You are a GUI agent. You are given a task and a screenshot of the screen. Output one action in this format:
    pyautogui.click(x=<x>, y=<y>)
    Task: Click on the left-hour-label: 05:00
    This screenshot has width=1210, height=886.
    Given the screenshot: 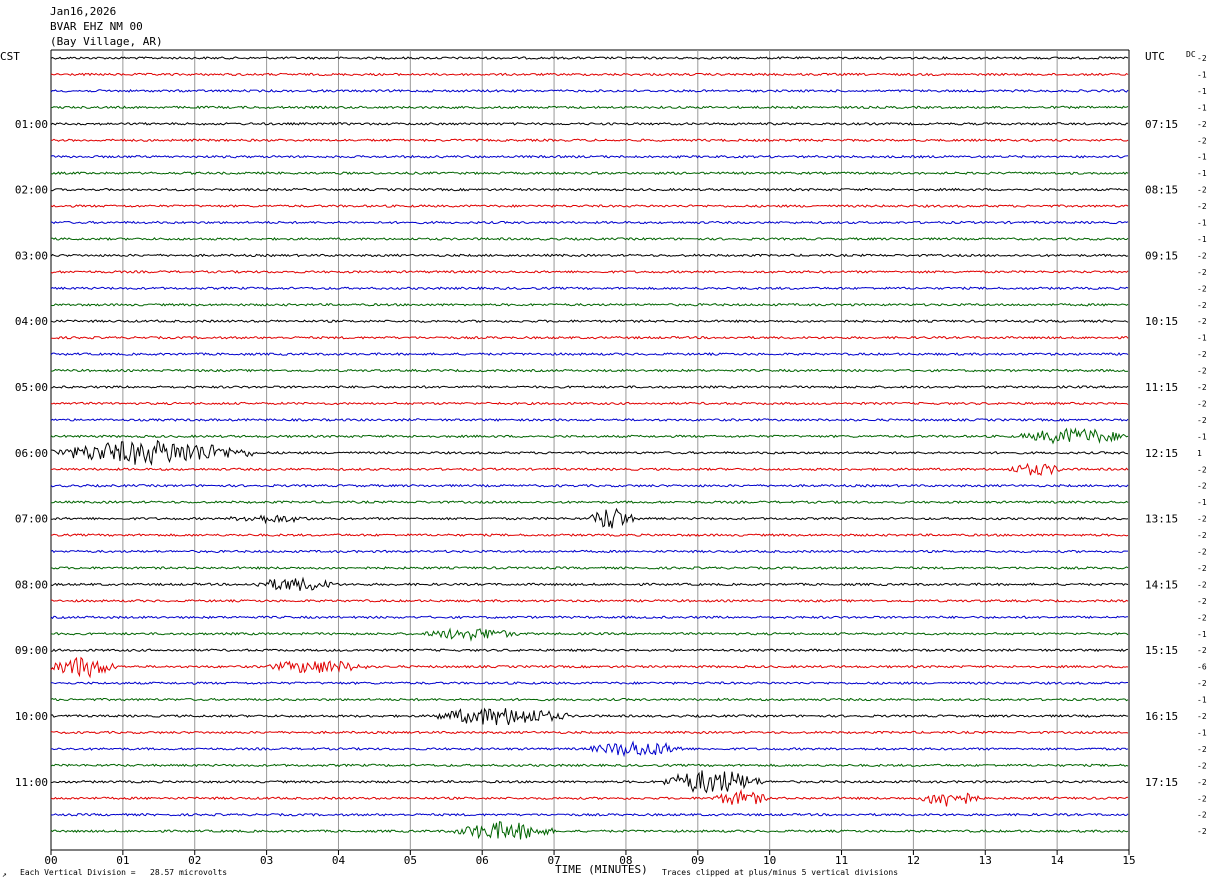 What is the action you would take?
    pyautogui.click(x=31, y=387)
    